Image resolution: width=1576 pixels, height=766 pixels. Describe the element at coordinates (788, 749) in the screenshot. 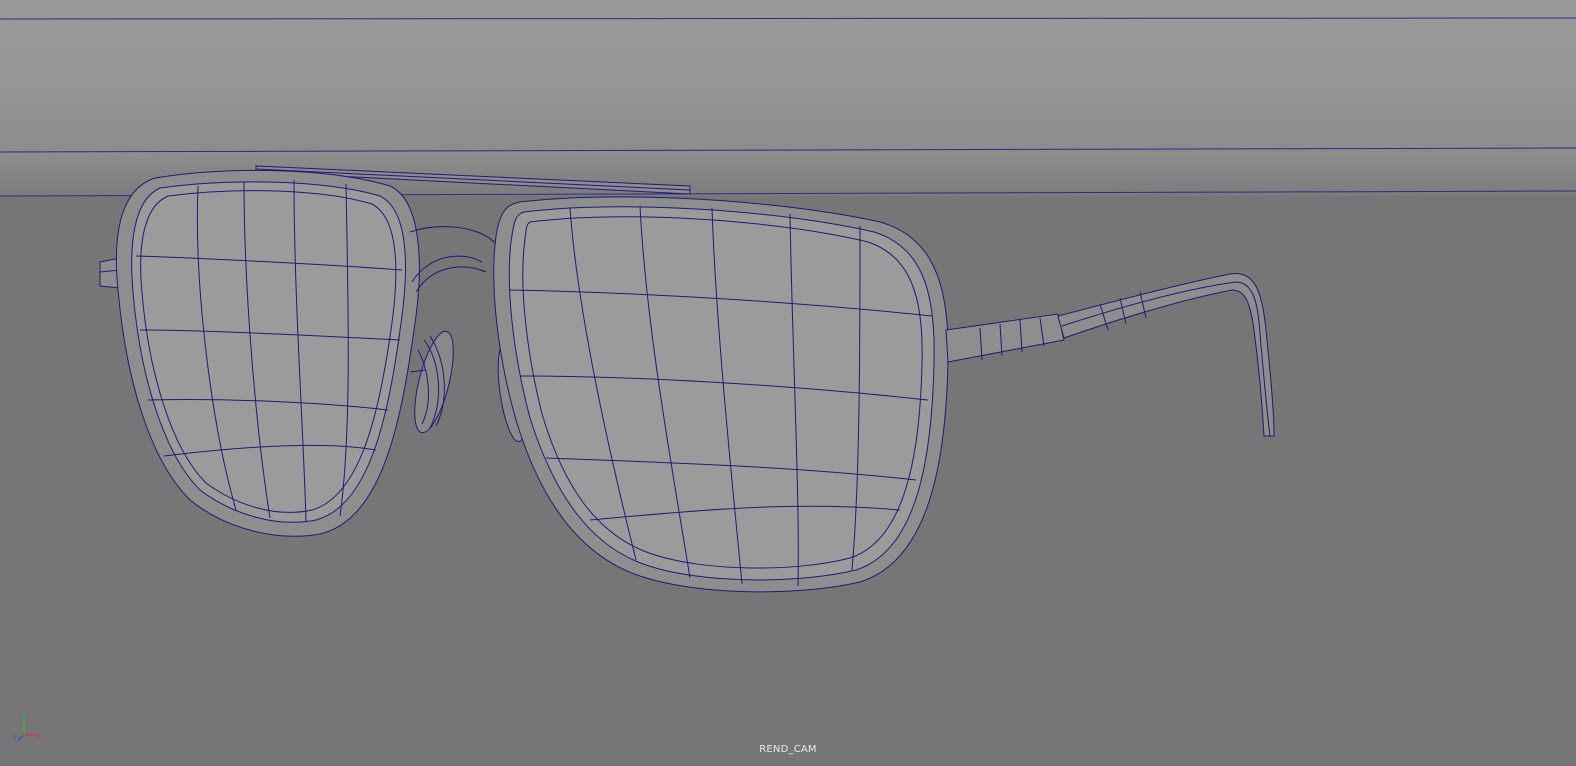

I see `camera-name-label: REND_CAM` at that location.